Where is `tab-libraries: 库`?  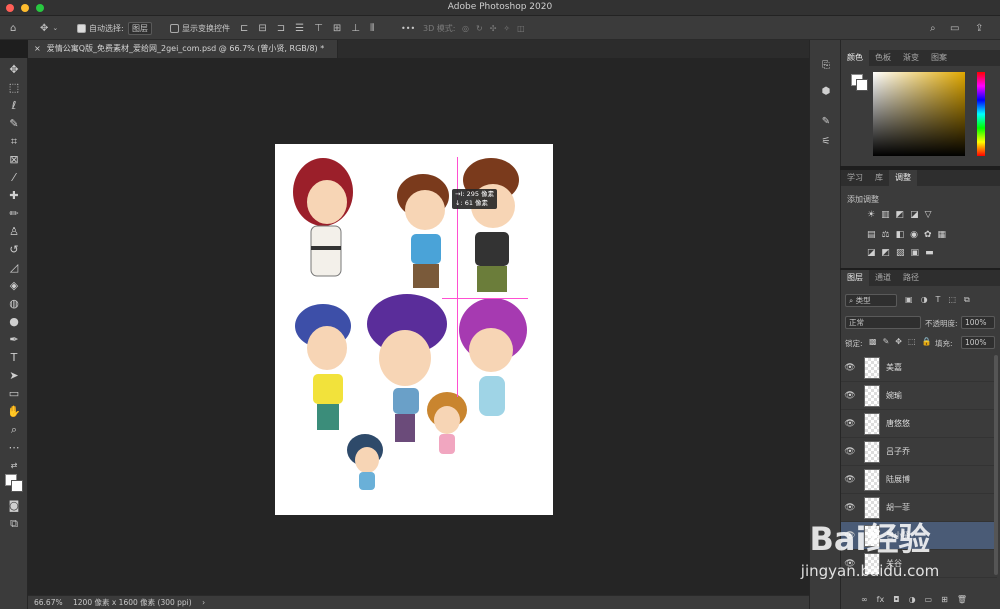 tab-libraries: 库 is located at coordinates (879, 178).